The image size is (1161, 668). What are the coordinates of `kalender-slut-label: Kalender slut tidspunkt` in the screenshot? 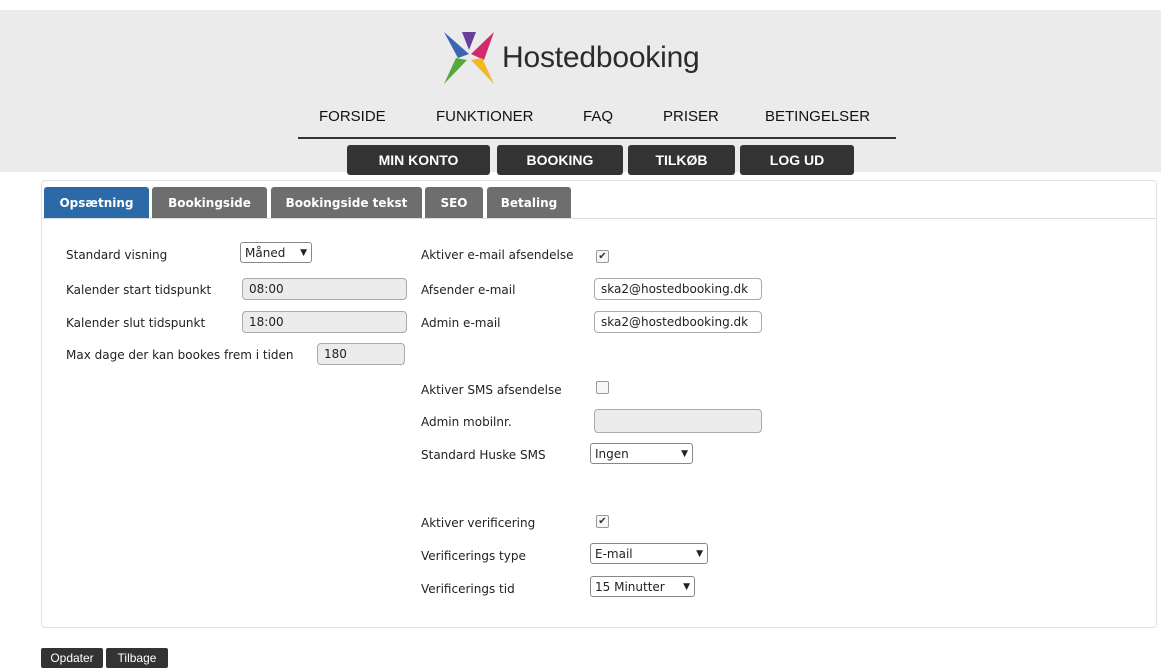 It's located at (136, 323).